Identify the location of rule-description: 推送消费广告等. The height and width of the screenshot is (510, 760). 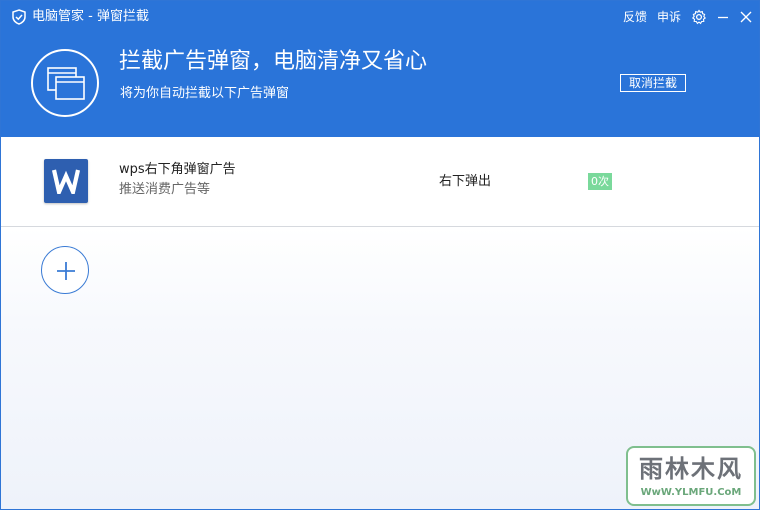
(165, 189).